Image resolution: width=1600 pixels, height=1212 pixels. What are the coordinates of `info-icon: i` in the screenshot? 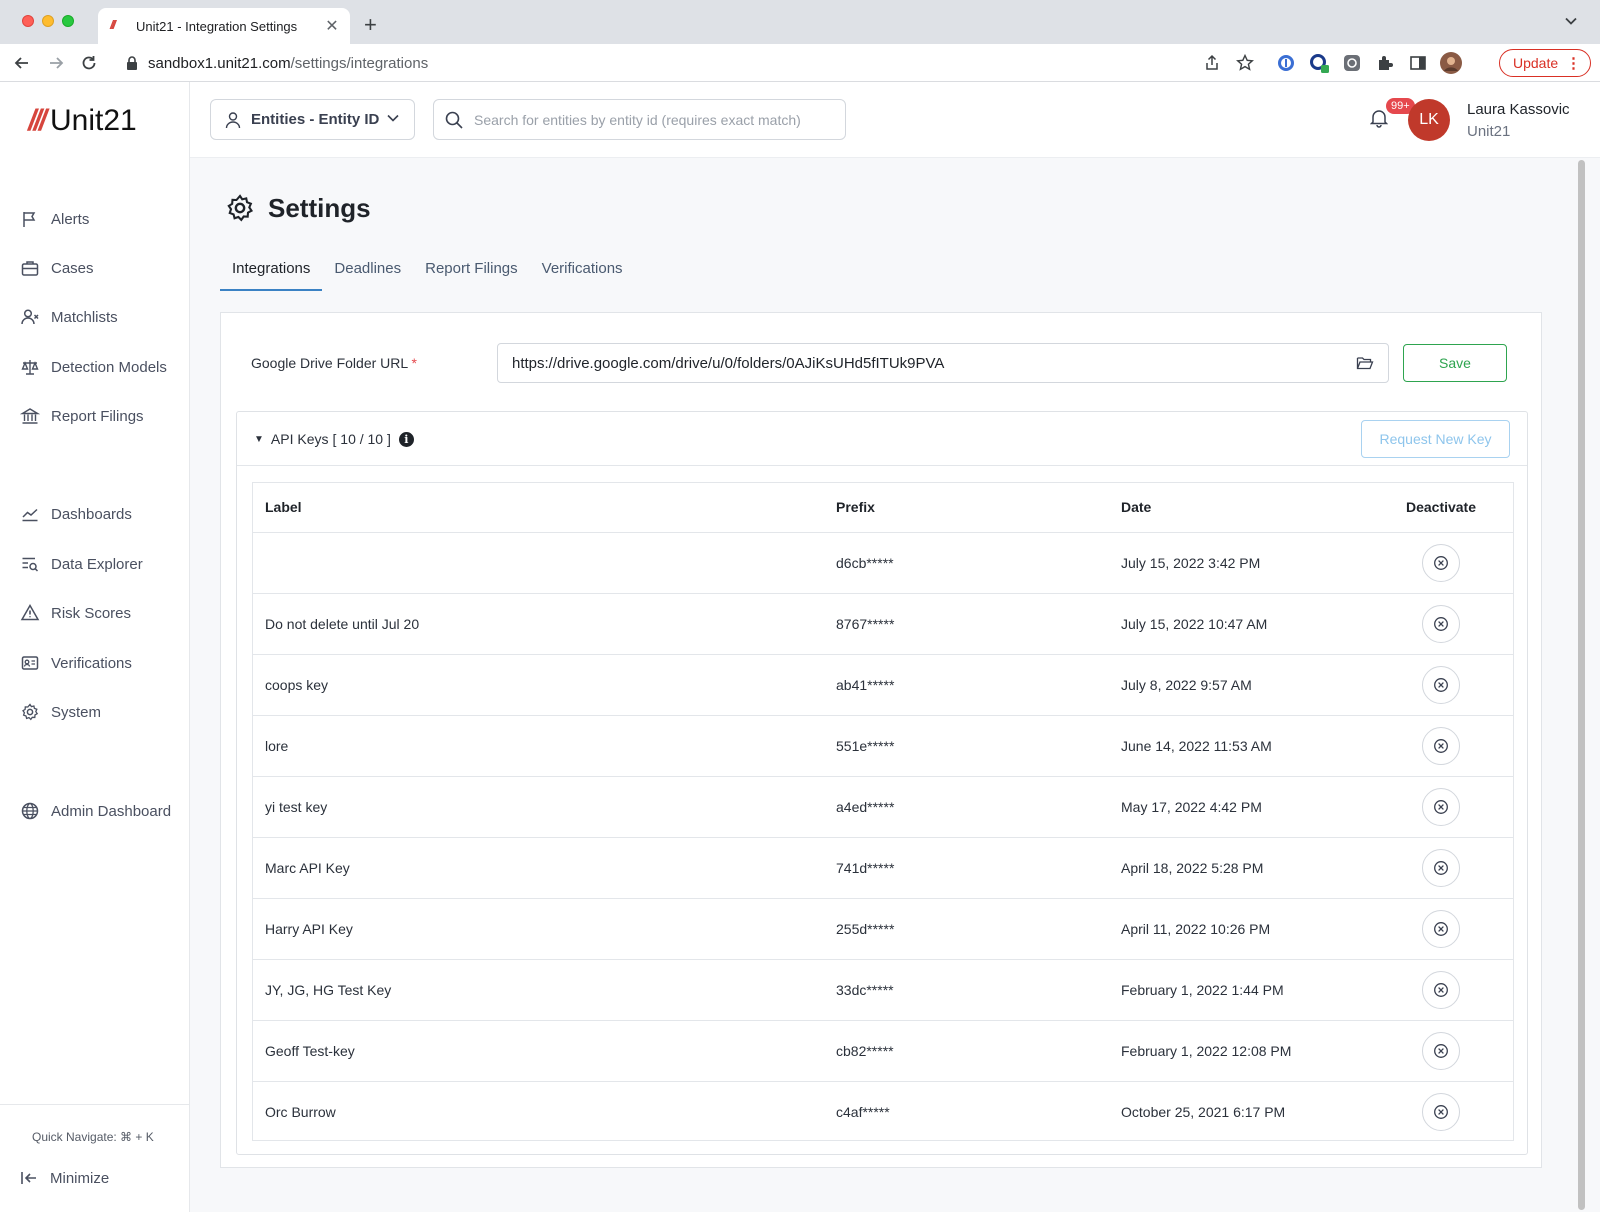 It's located at (406, 439).